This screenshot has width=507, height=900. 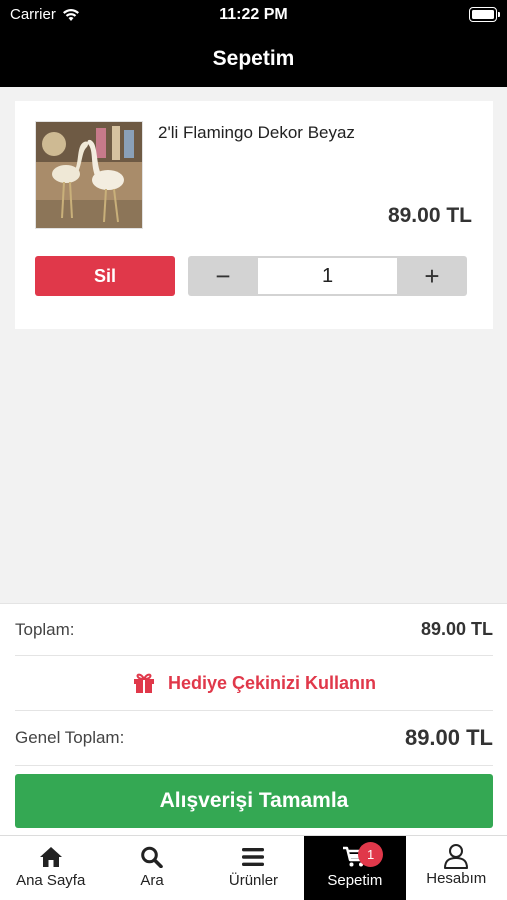 What do you see at coordinates (456, 856) in the screenshot?
I see `user-icon` at bounding box center [456, 856].